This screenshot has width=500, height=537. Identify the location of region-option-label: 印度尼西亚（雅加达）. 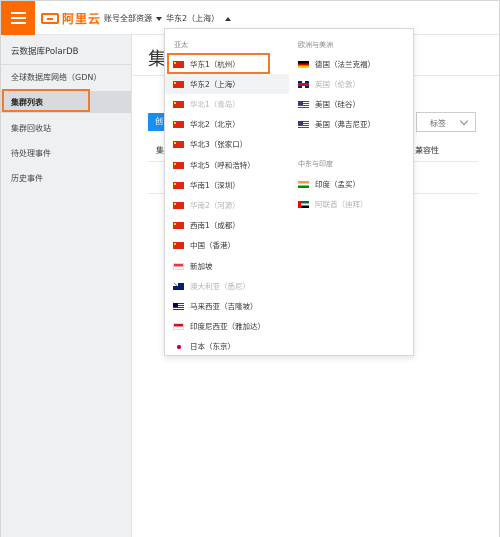
(227, 327).